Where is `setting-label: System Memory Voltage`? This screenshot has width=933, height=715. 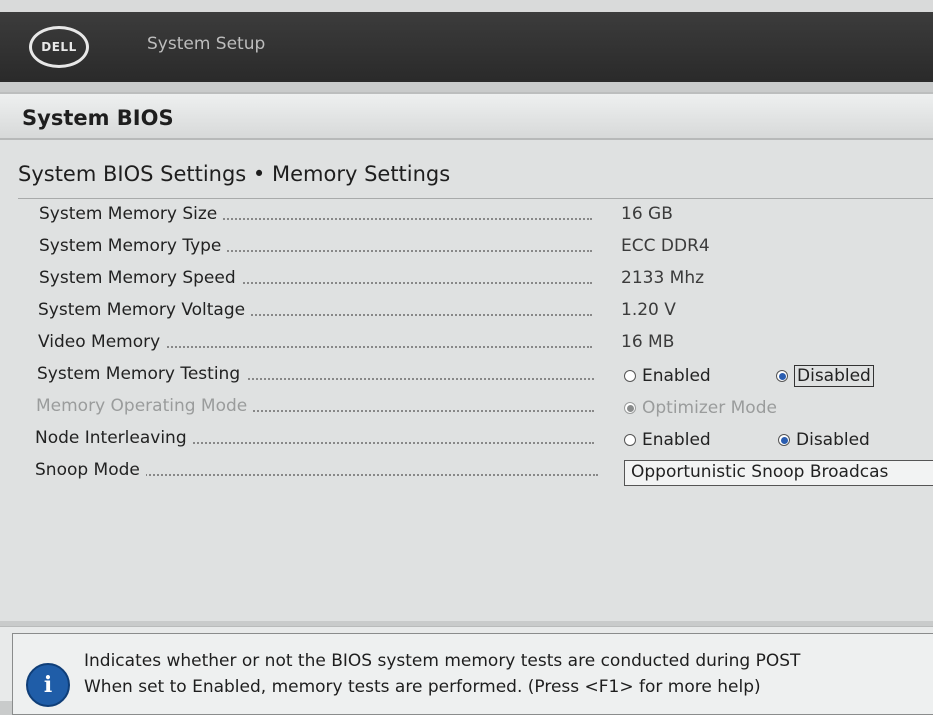 setting-label: System Memory Voltage is located at coordinates (145, 310).